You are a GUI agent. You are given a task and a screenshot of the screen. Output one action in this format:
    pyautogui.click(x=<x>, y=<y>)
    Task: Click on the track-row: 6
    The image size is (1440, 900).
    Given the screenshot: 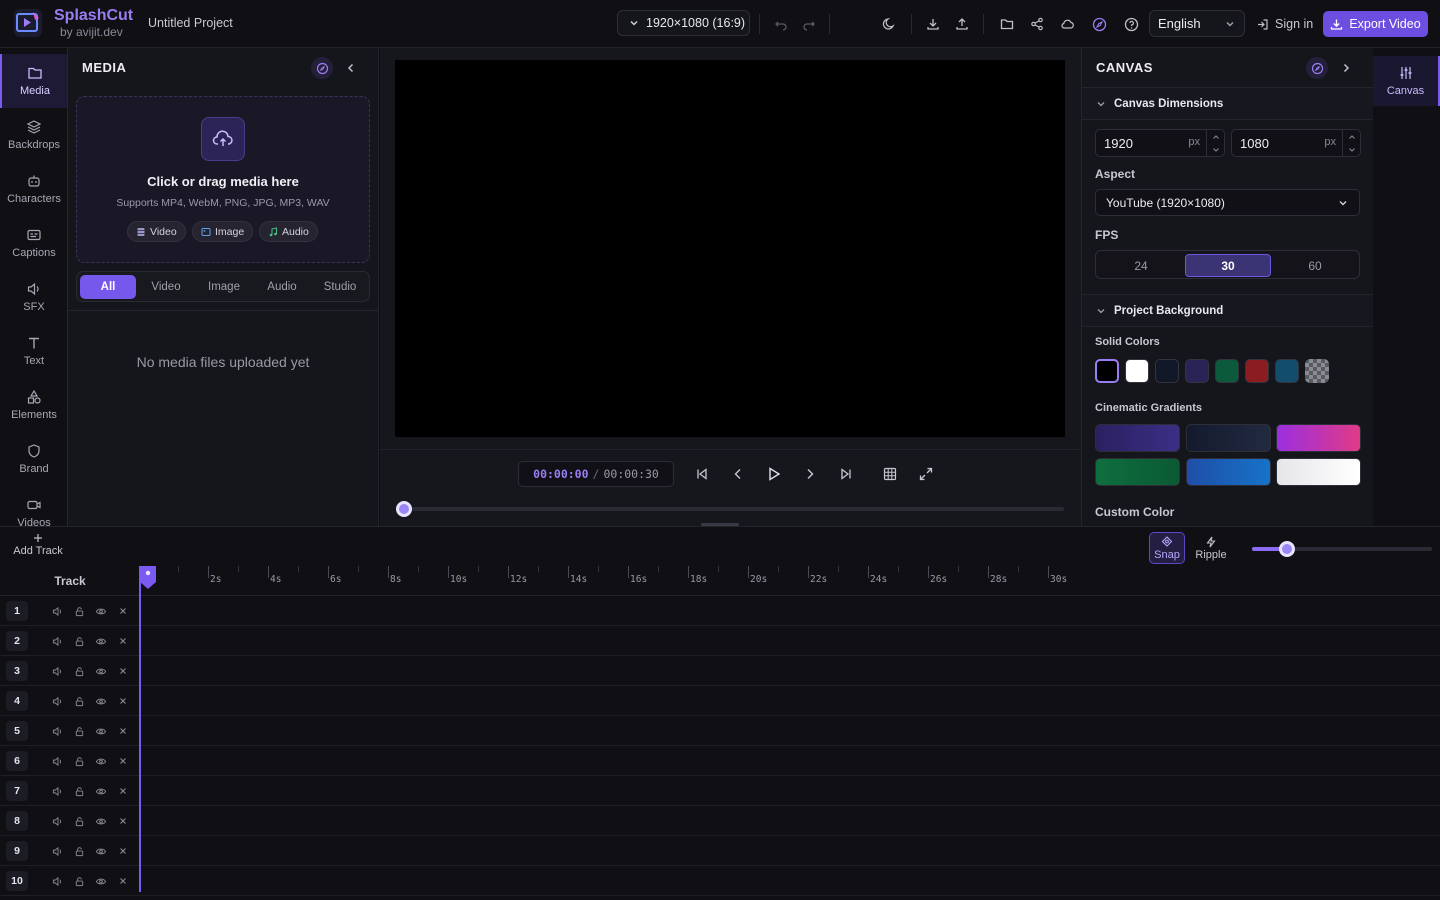 What is the action you would take?
    pyautogui.click(x=720, y=761)
    